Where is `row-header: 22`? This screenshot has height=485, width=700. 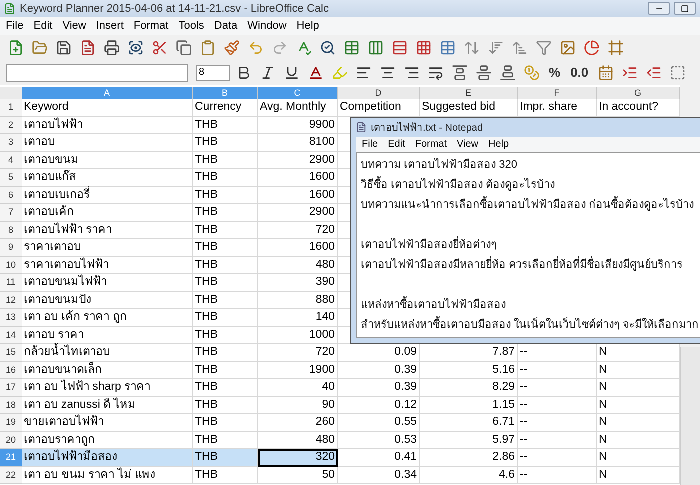
row-header: 22 is located at coordinates (11, 475).